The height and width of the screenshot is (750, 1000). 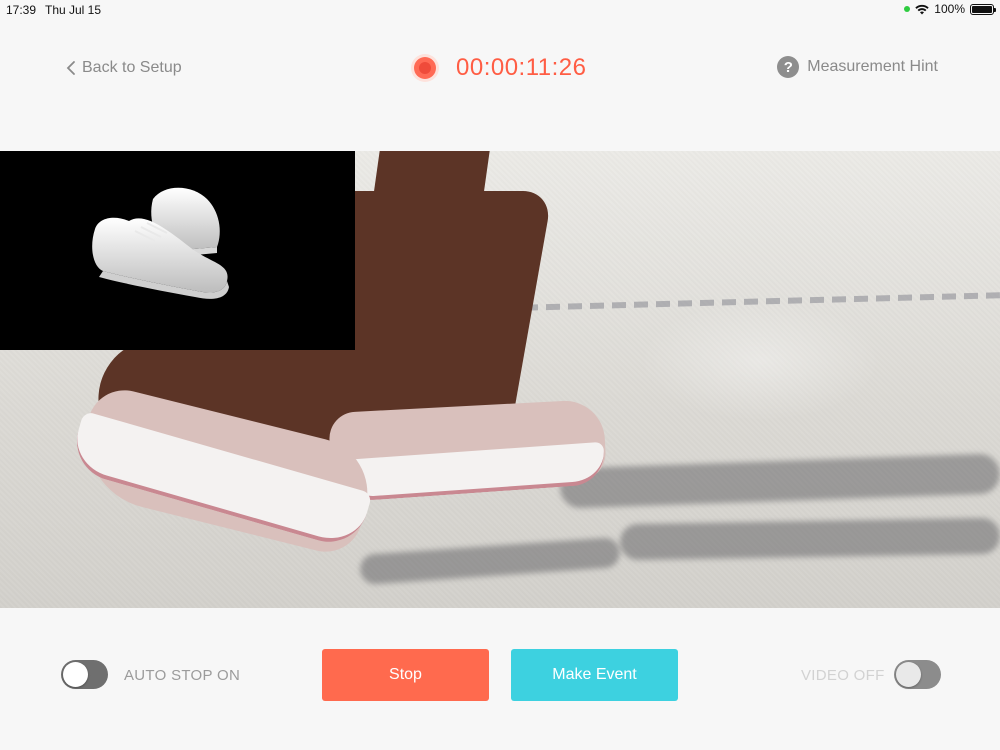 What do you see at coordinates (132, 67) in the screenshot?
I see `back-label: Back to Setup` at bounding box center [132, 67].